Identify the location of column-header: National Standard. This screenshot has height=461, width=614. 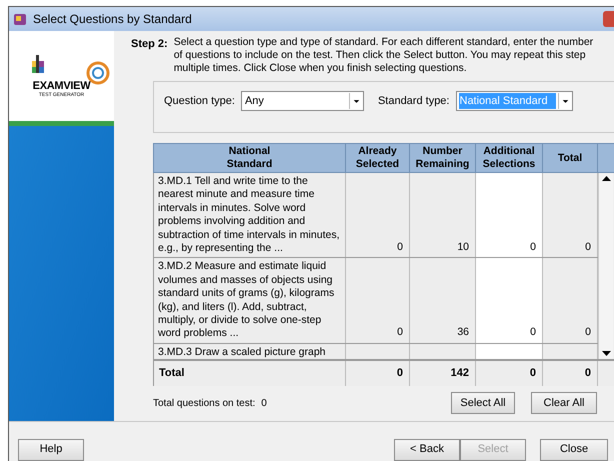
(250, 158).